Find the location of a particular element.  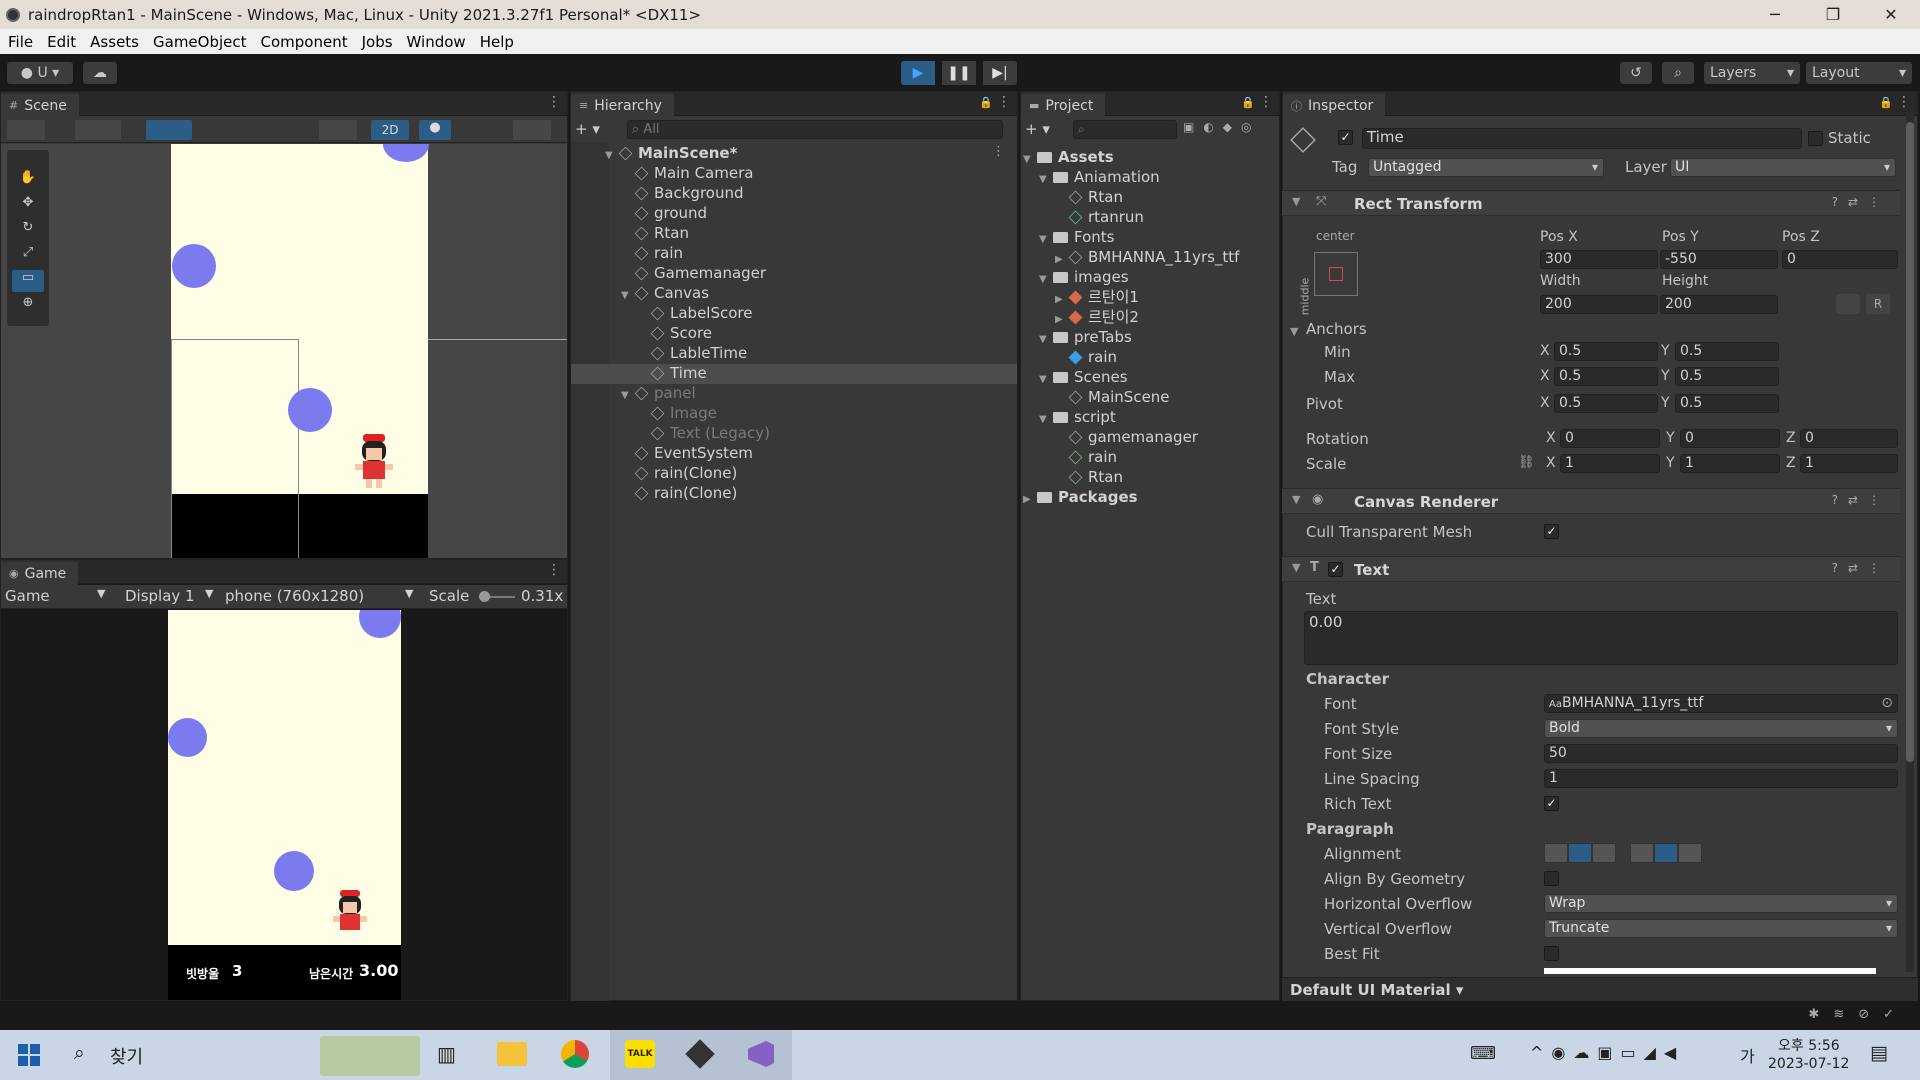

game-mode-dropdown: Game ▼ is located at coordinates (58, 597).